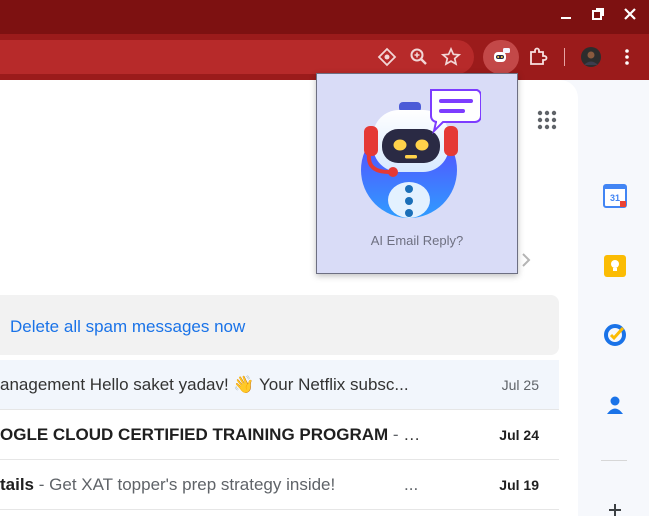 This screenshot has height=516, width=649. What do you see at coordinates (598, 14) in the screenshot?
I see `restore-icon` at bounding box center [598, 14].